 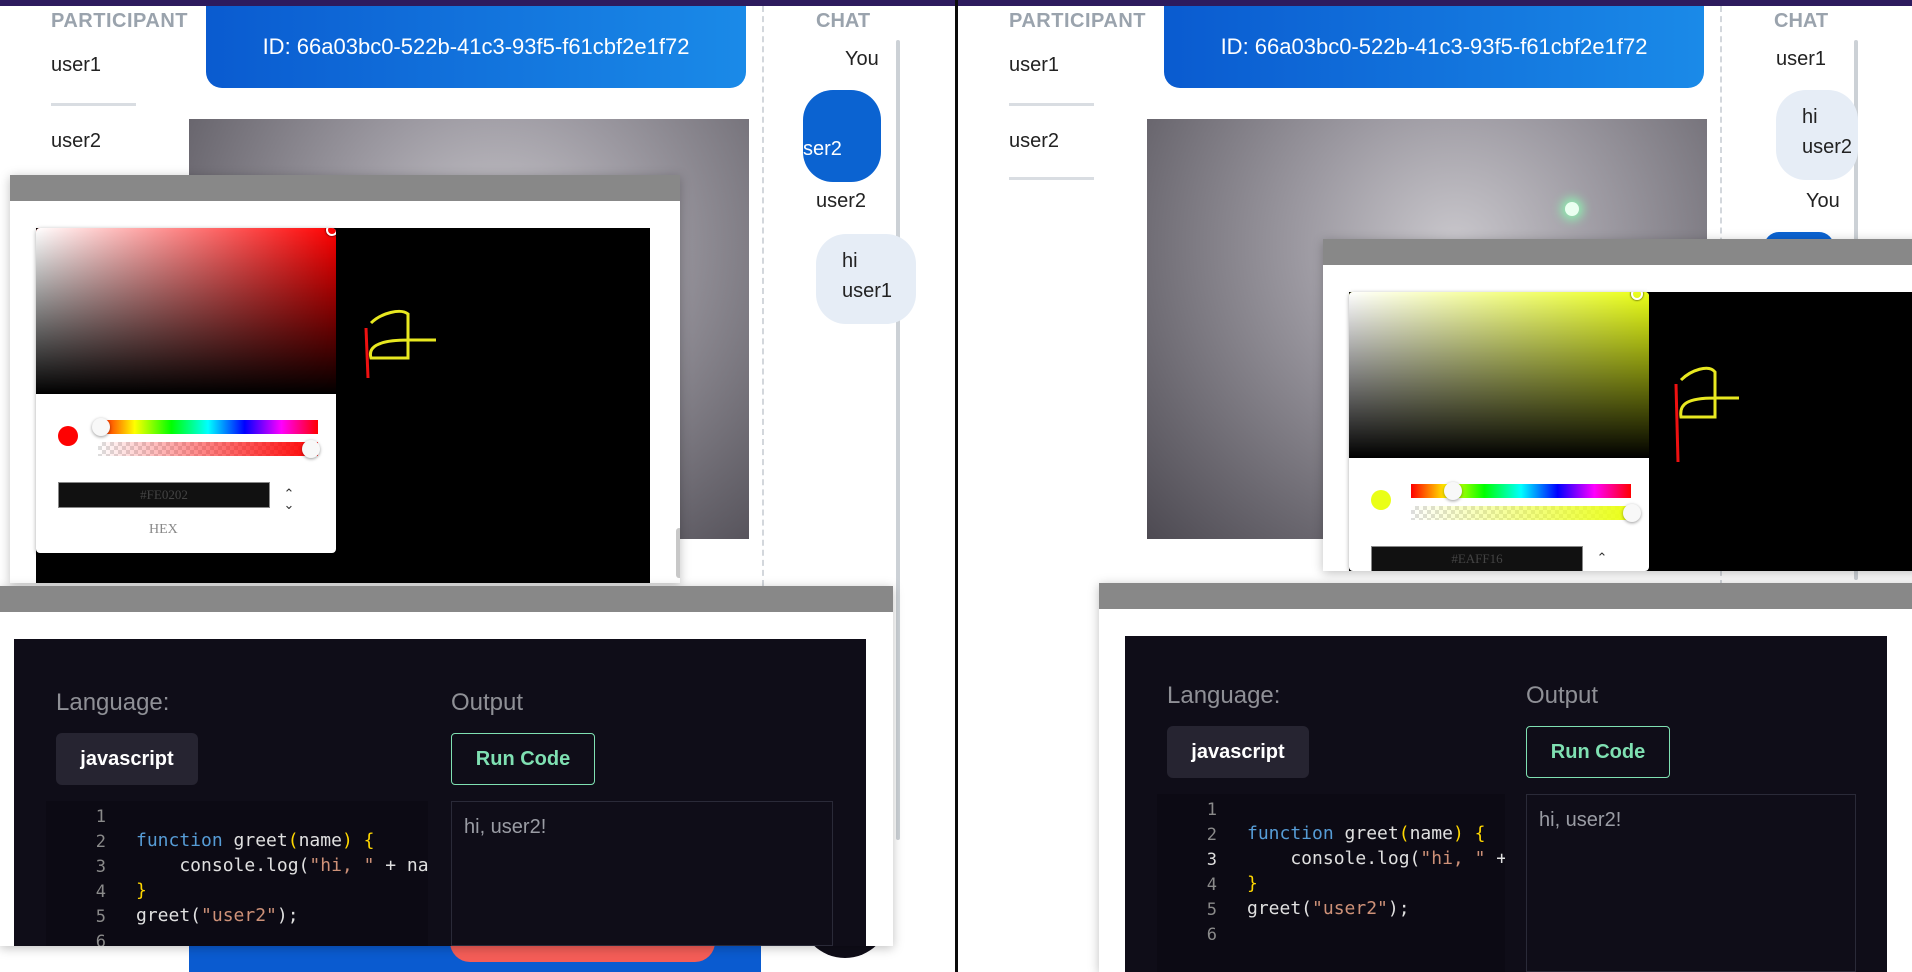 What do you see at coordinates (841, 201) in the screenshot?
I see `chat-sender-user2: user2` at bounding box center [841, 201].